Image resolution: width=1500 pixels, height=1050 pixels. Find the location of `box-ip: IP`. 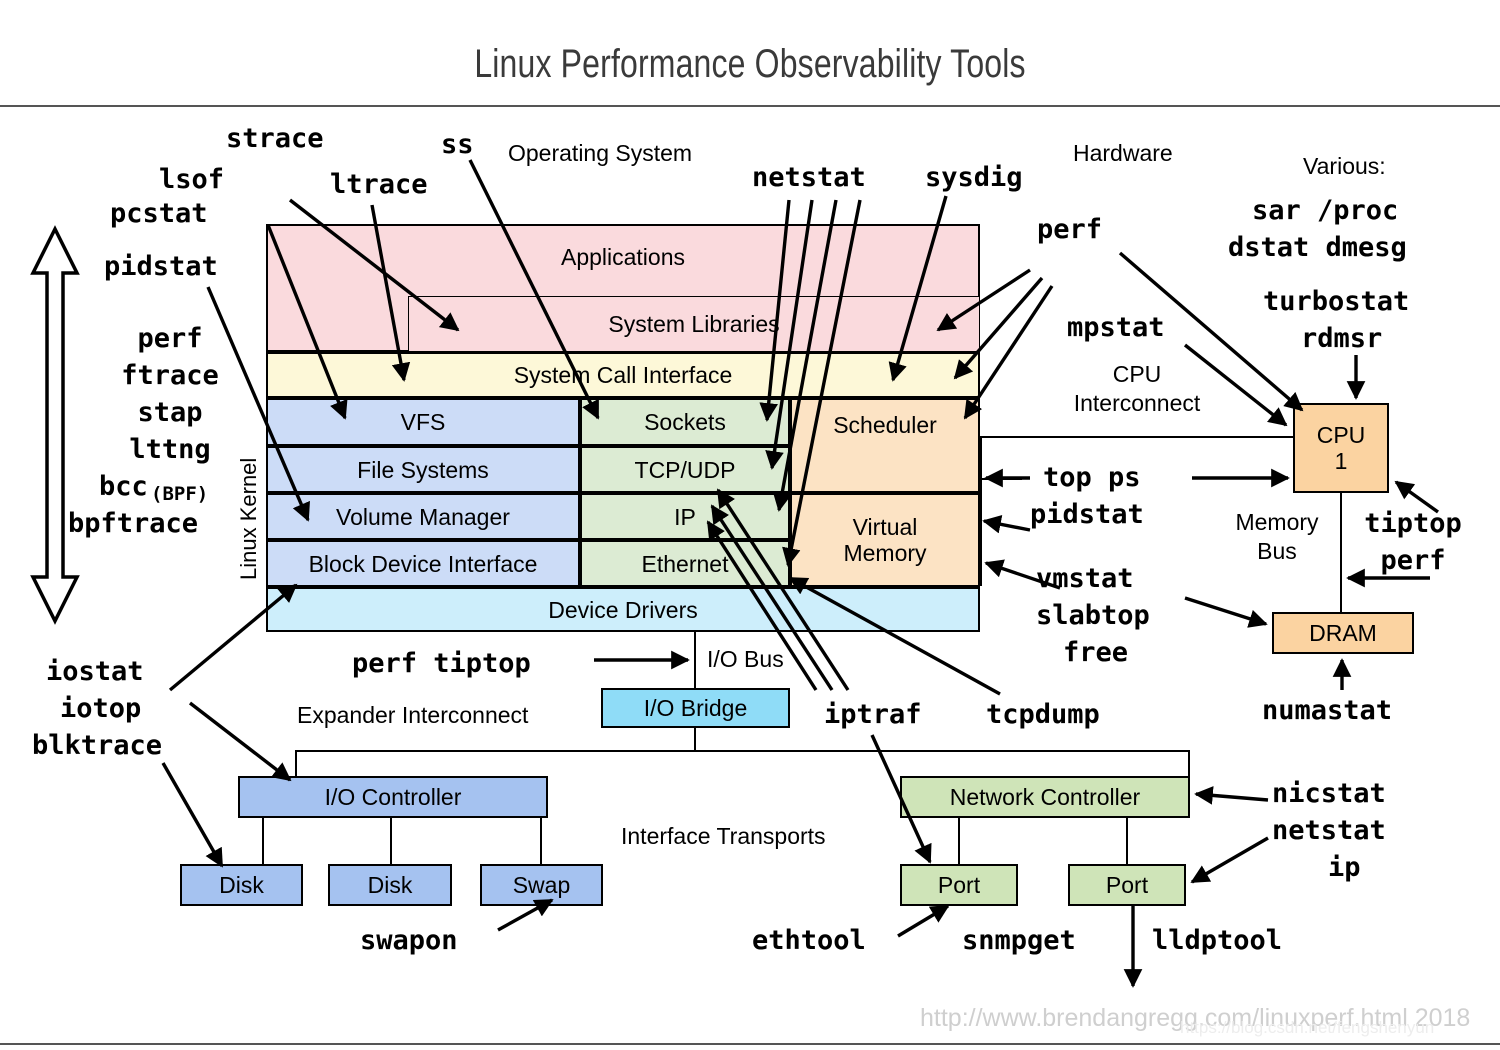

box-ip: IP is located at coordinates (685, 516).